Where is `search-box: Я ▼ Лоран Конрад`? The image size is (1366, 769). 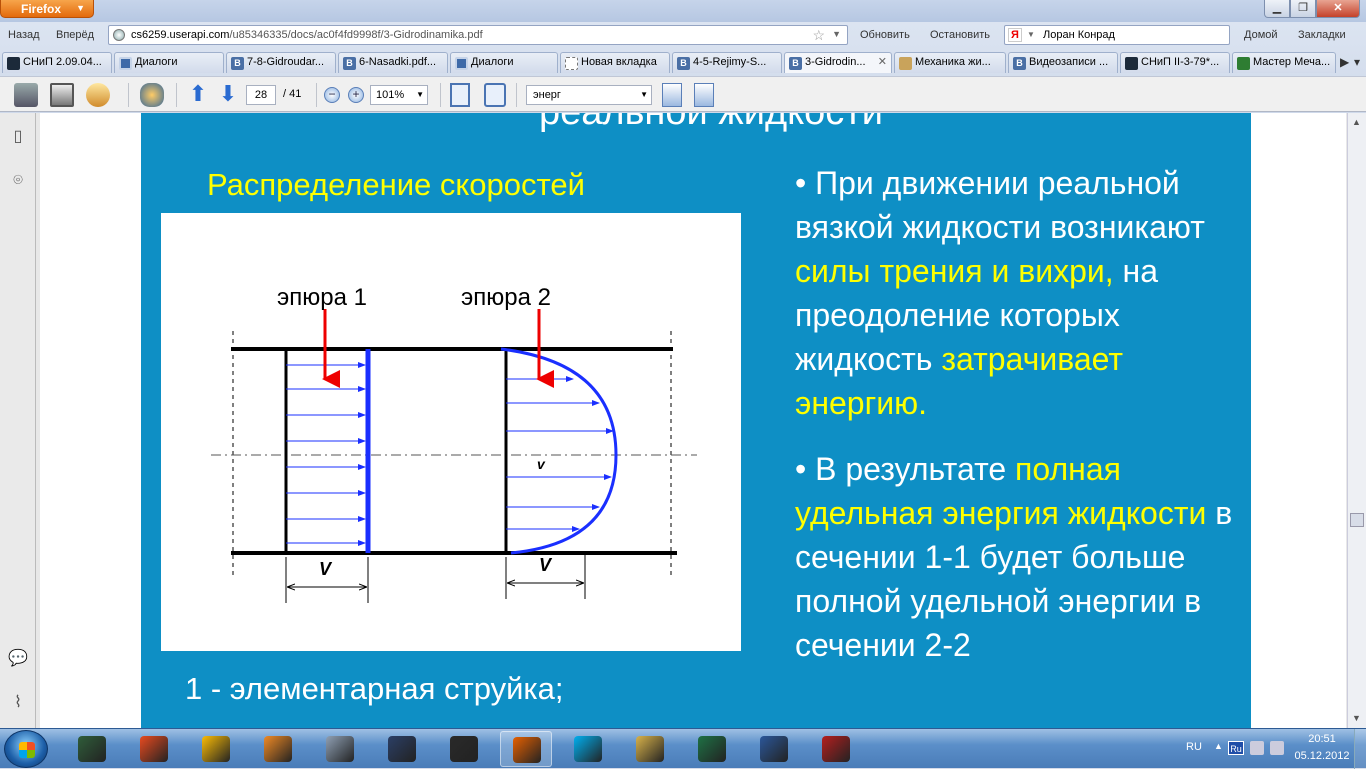 search-box: Я ▼ Лоран Конрад is located at coordinates (1117, 35).